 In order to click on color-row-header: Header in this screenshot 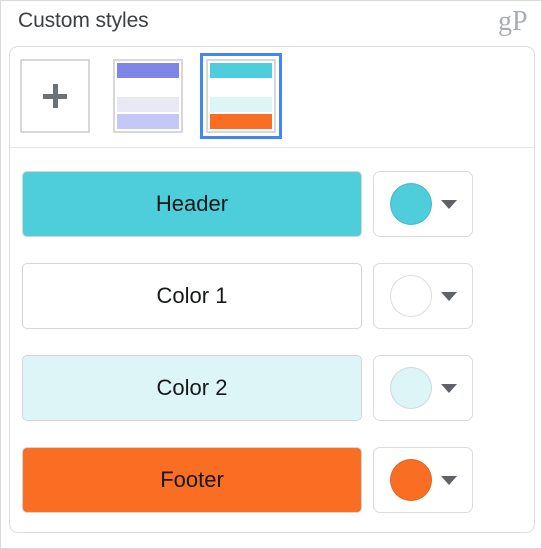, I will do `click(272, 204)`.